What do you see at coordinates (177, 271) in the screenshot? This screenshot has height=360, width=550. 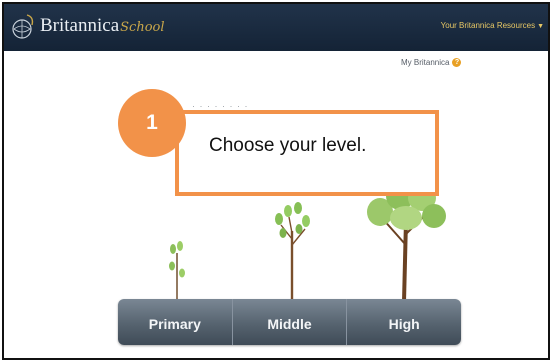 I see `primary-sapling-icon` at bounding box center [177, 271].